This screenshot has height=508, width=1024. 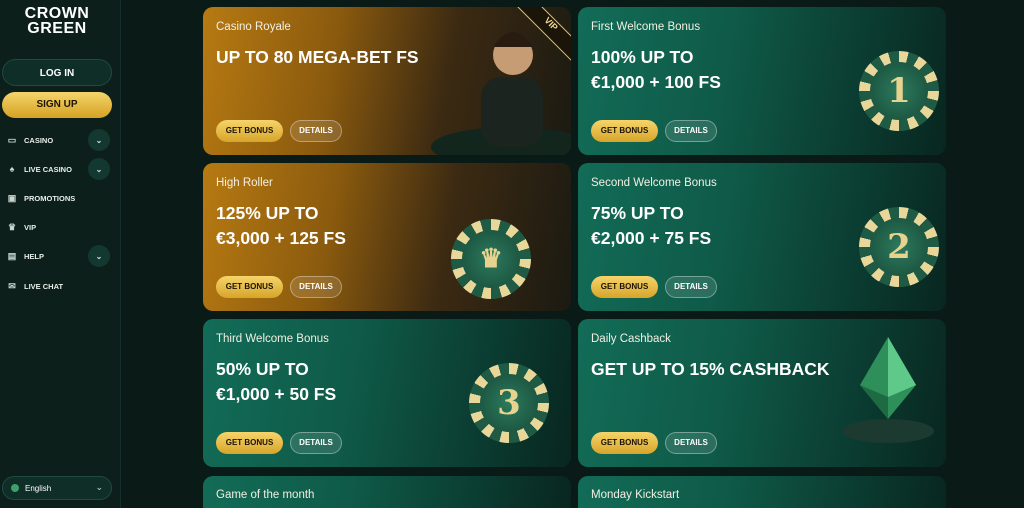 What do you see at coordinates (642, 57) in the screenshot?
I see `headline-line1: 100% UP TO` at bounding box center [642, 57].